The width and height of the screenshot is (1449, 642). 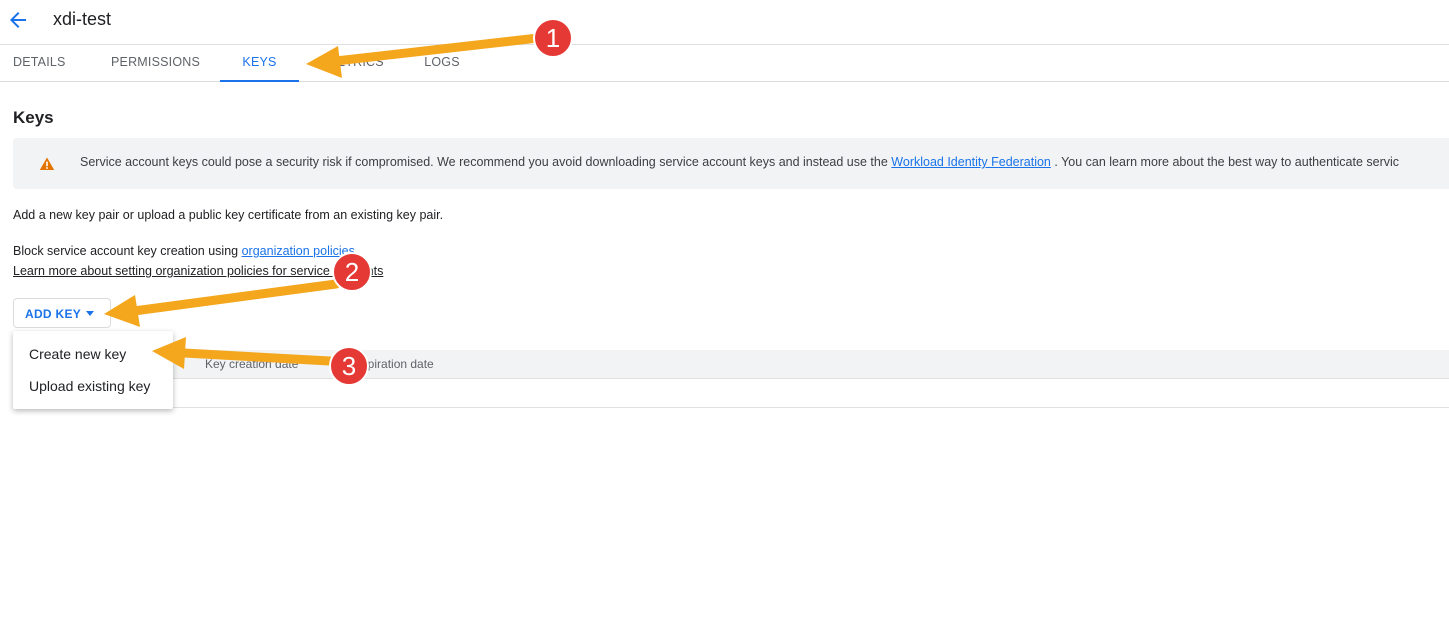 I want to click on tab-keys: KEYS, so click(x=259, y=63).